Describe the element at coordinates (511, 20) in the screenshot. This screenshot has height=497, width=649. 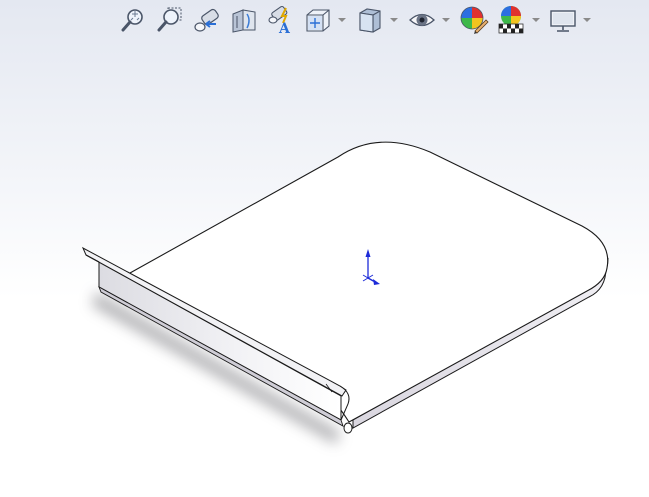
I see `apply-scene-icon` at that location.